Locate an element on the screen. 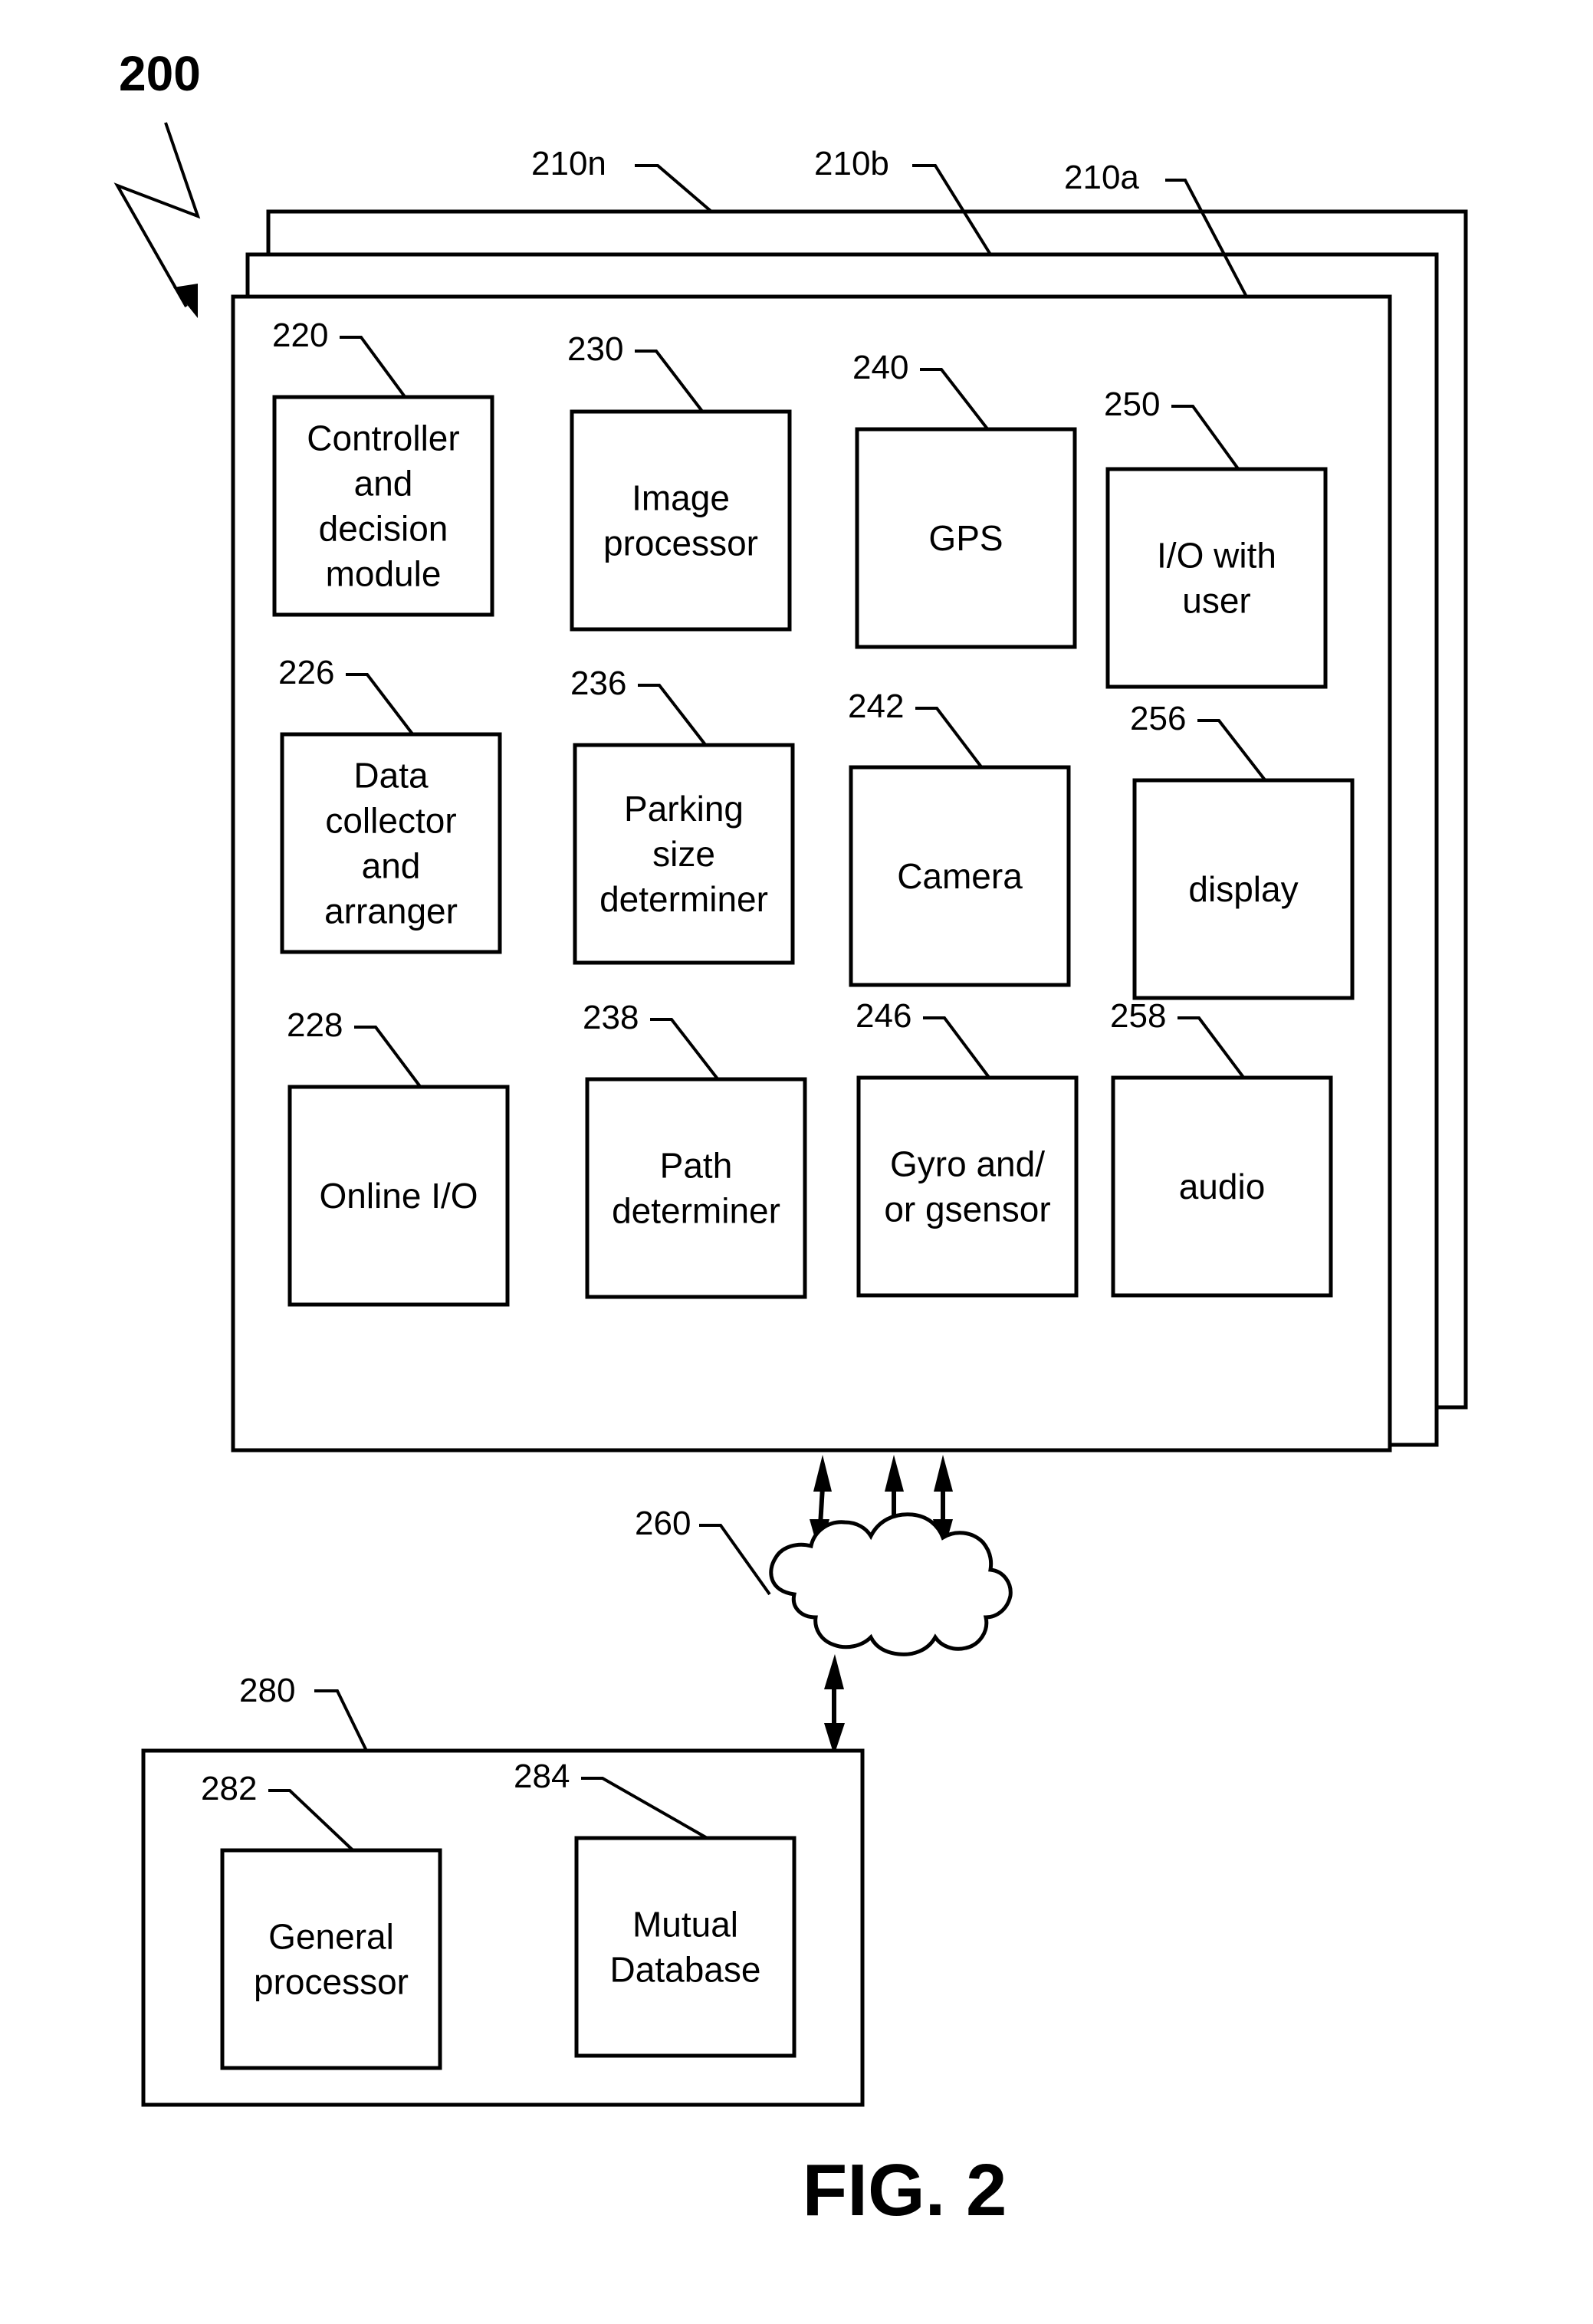 The height and width of the screenshot is (2324, 1593). component-ref: 240 is located at coordinates (880, 367).